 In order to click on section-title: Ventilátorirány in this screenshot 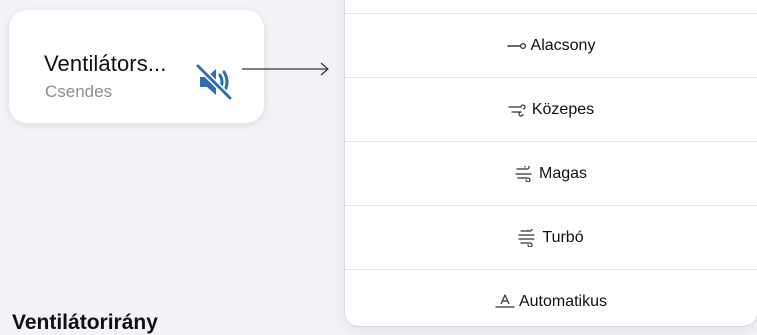, I will do `click(85, 322)`.